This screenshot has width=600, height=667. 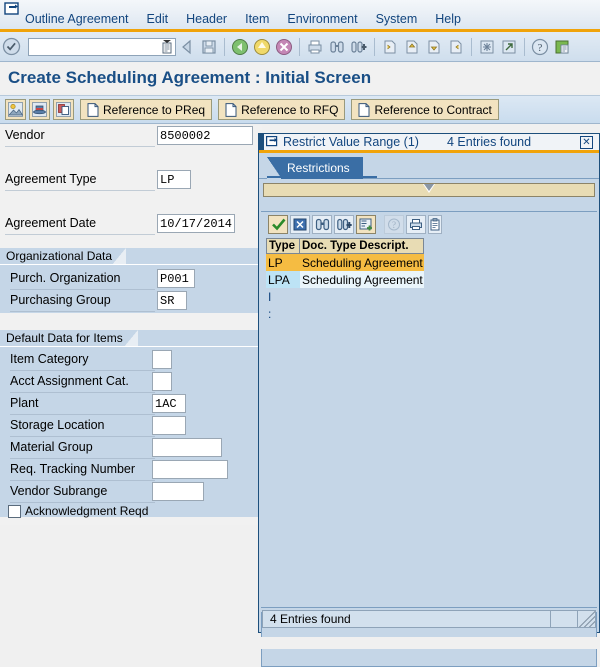 I want to click on field-label: Req. Tracking Number, so click(x=73, y=469).